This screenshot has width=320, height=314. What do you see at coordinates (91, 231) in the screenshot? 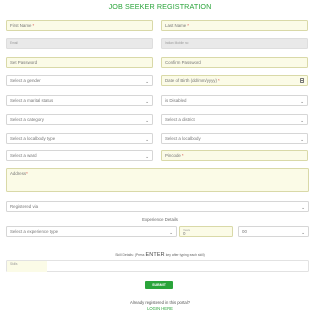
I see `experience-type-select: Select a experience type ⌄` at bounding box center [91, 231].